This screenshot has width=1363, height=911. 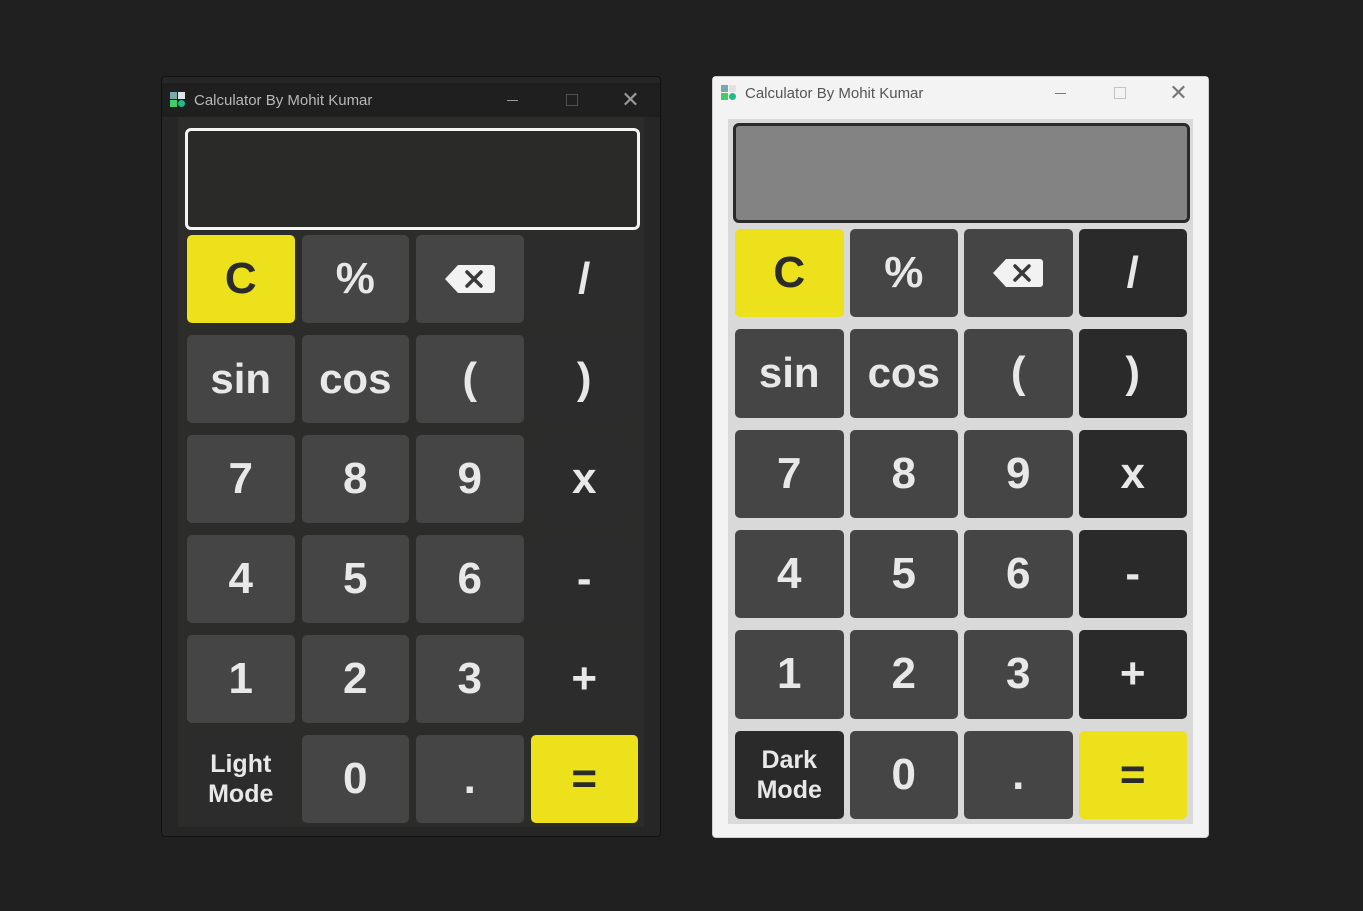 I want to click on theme-toggle-button: Dark Mode, so click(x=789, y=774).